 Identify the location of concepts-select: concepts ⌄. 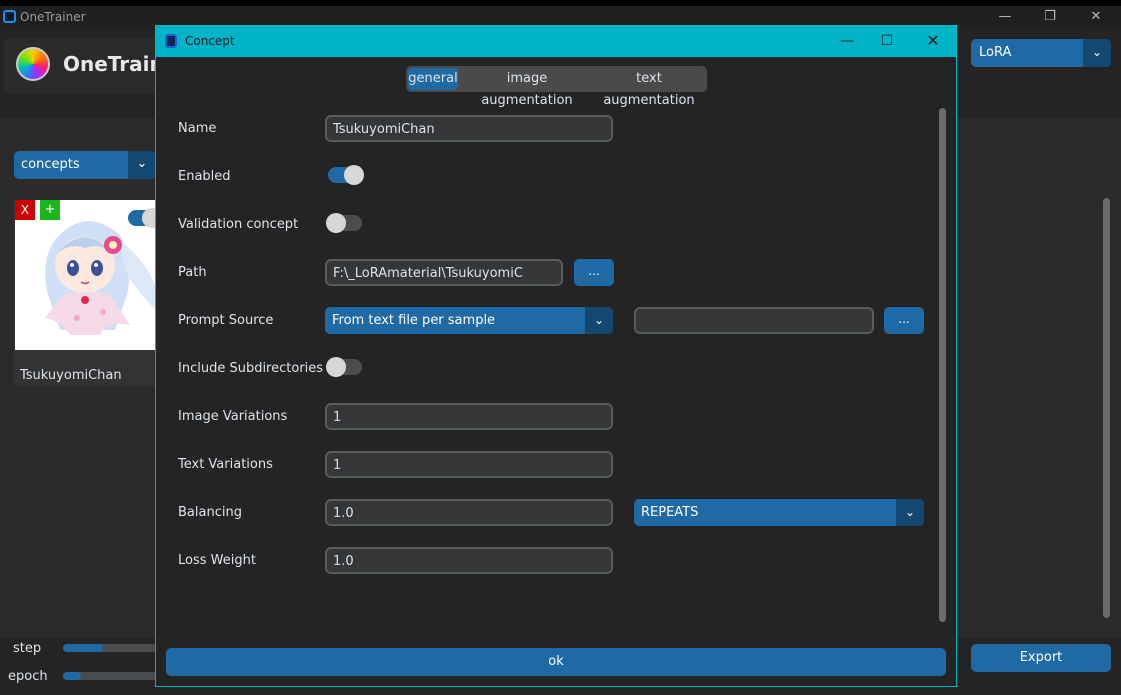
(85, 165).